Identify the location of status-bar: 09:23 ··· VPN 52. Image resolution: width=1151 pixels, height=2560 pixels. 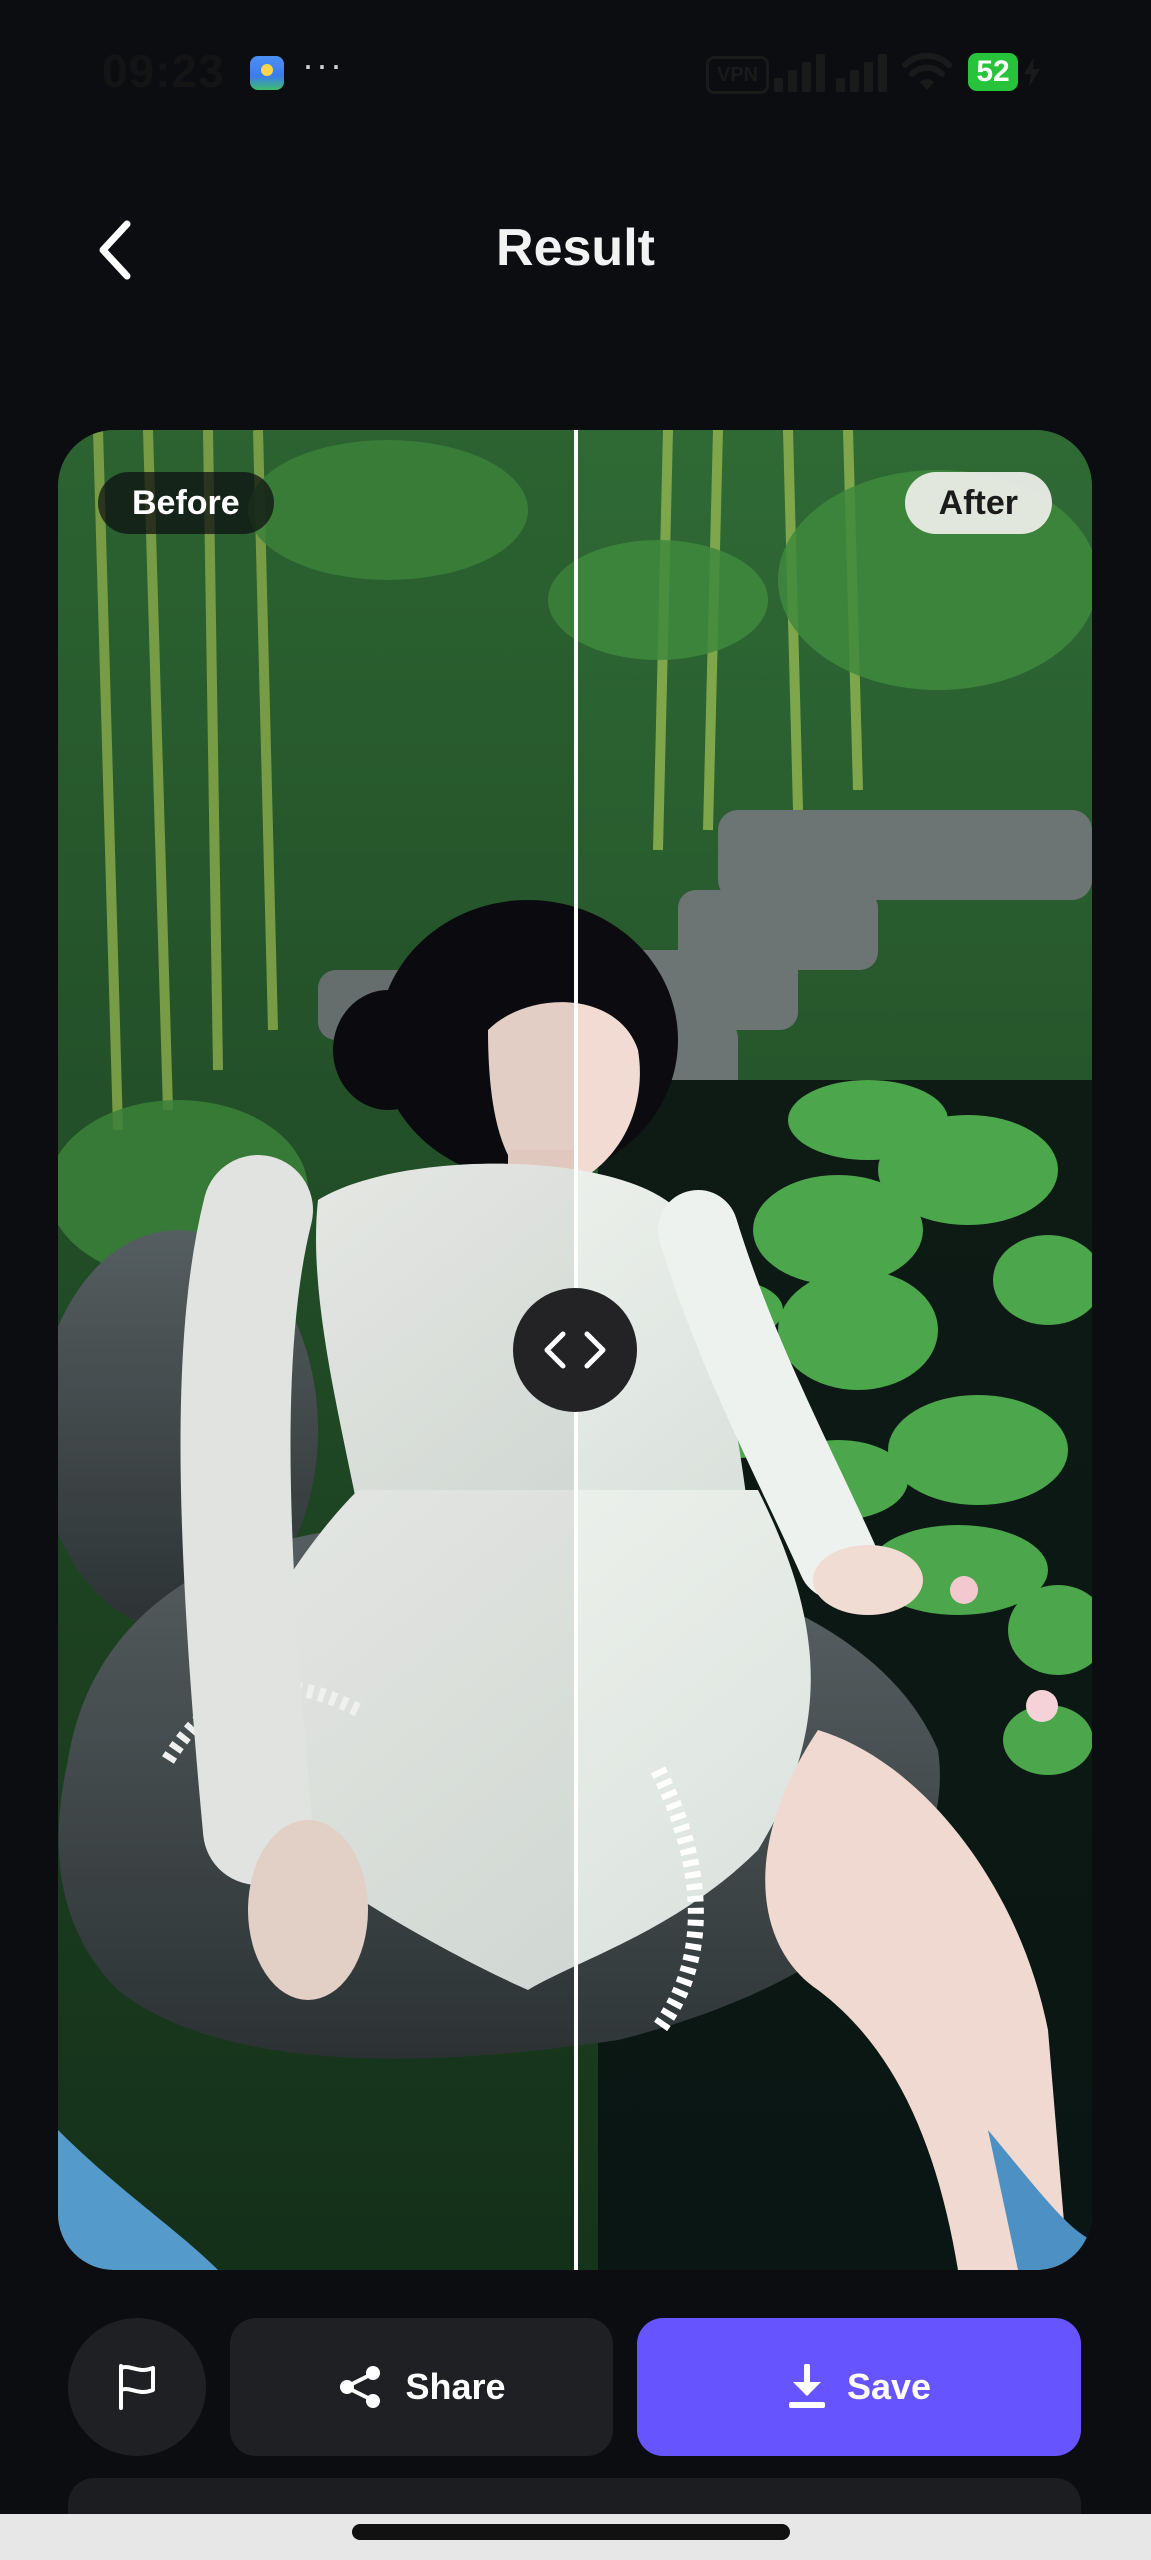
(575, 70).